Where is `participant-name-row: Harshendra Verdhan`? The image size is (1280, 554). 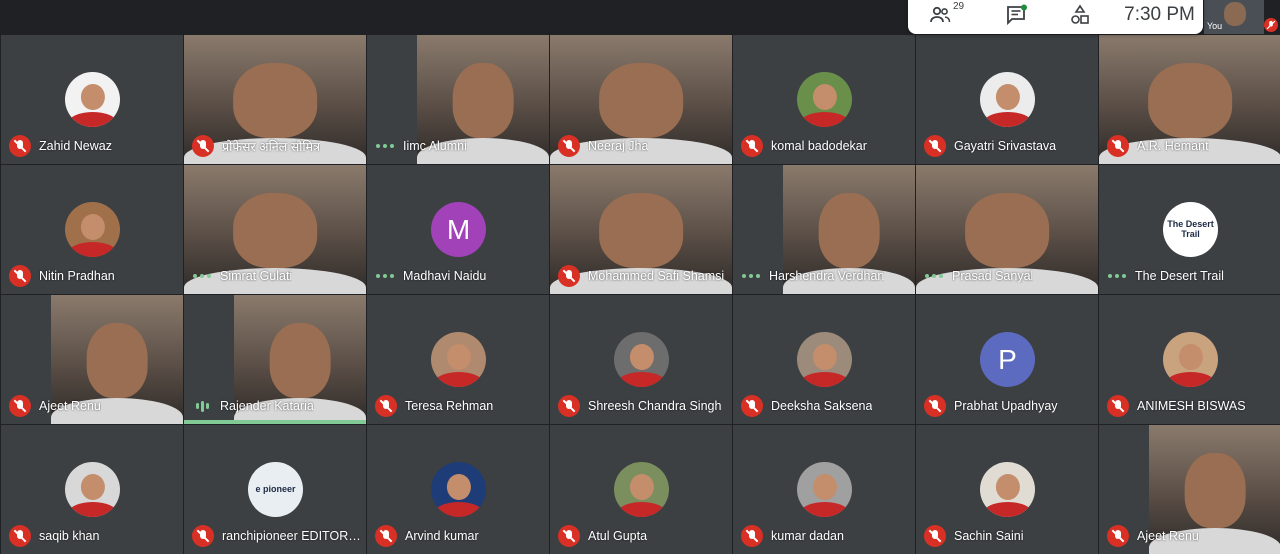
participant-name-row: Harshendra Verdhan is located at coordinates (826, 276).